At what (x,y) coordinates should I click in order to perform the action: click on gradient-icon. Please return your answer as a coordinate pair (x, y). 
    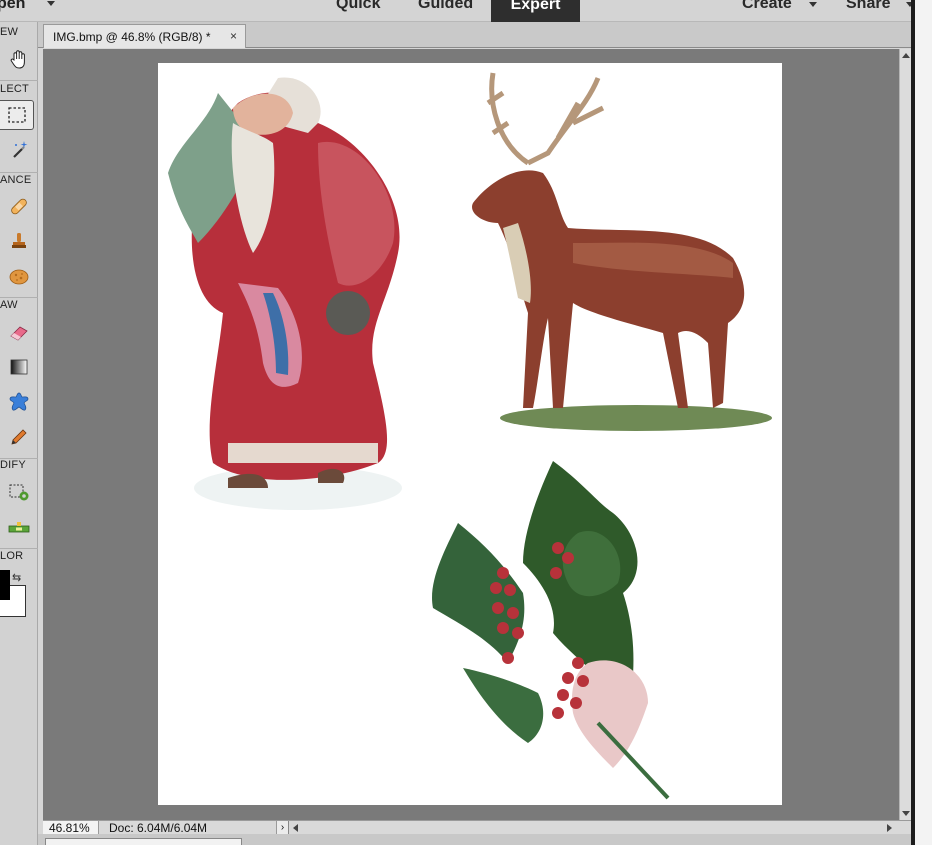
    Looking at the image, I should click on (19, 367).